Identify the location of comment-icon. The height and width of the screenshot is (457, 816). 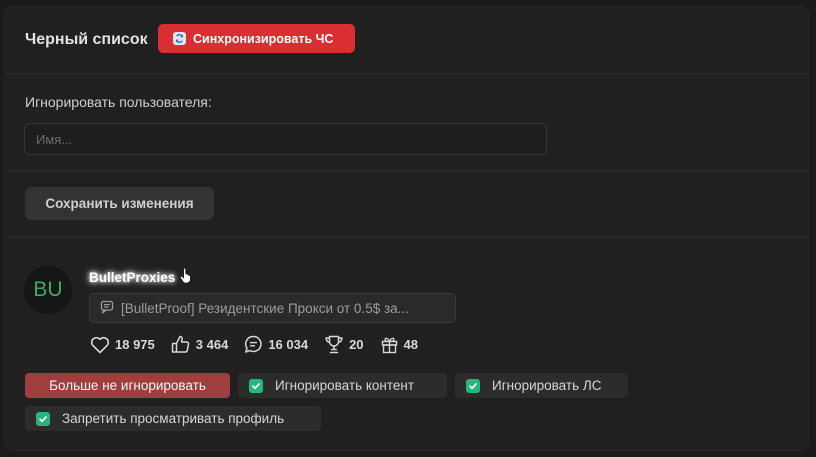
(107, 308).